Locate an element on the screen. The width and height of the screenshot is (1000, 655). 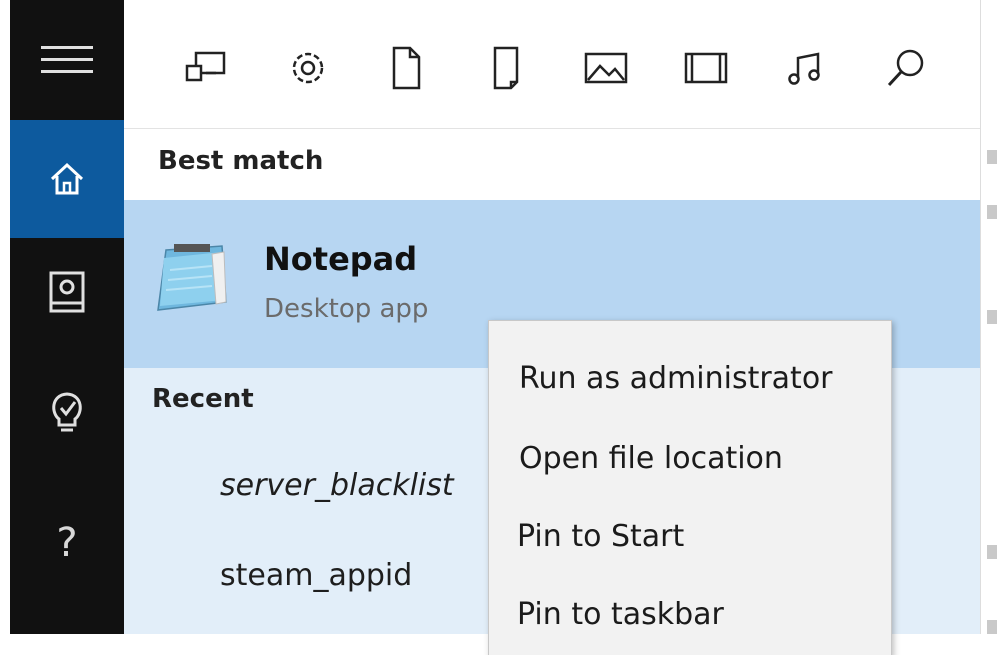
settings-filter-button is located at coordinates (308, 68).